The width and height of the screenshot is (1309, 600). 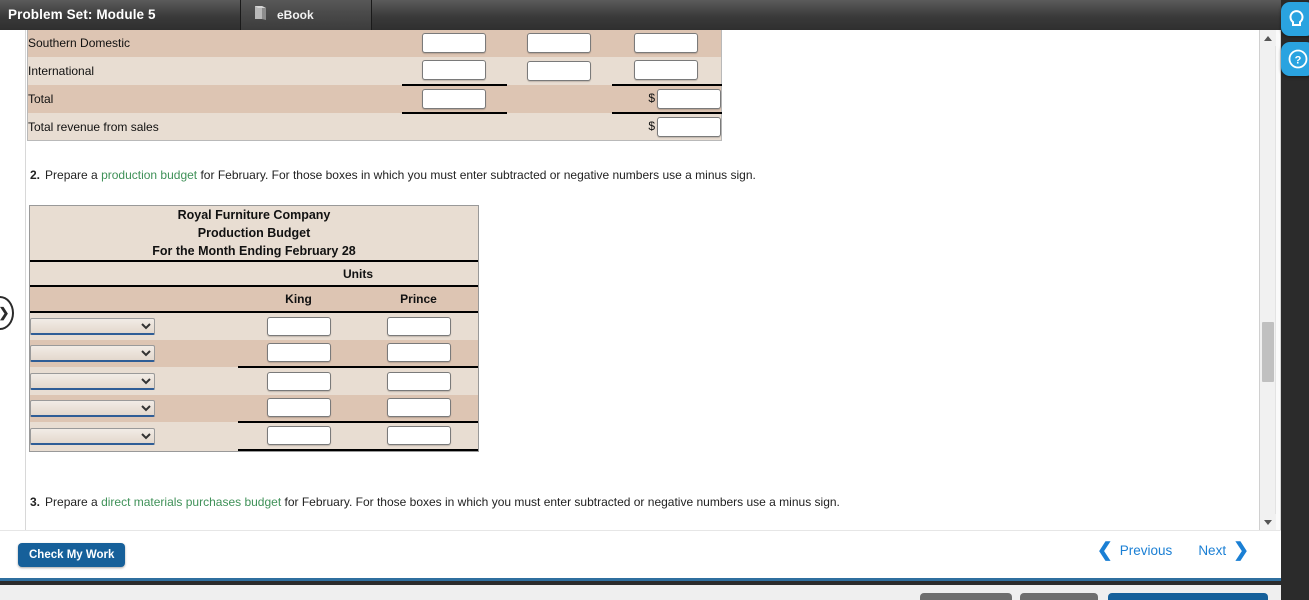 I want to click on production-row-1-king-input, so click(x=298, y=353).